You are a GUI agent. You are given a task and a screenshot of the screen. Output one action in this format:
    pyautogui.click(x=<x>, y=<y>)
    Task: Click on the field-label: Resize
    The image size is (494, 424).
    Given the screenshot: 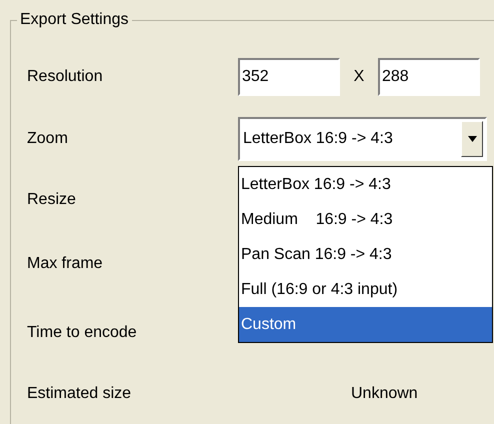 What is the action you would take?
    pyautogui.click(x=51, y=200)
    